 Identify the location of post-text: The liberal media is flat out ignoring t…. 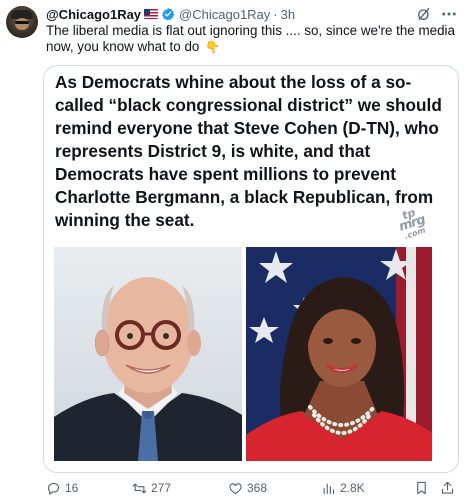
(251, 39).